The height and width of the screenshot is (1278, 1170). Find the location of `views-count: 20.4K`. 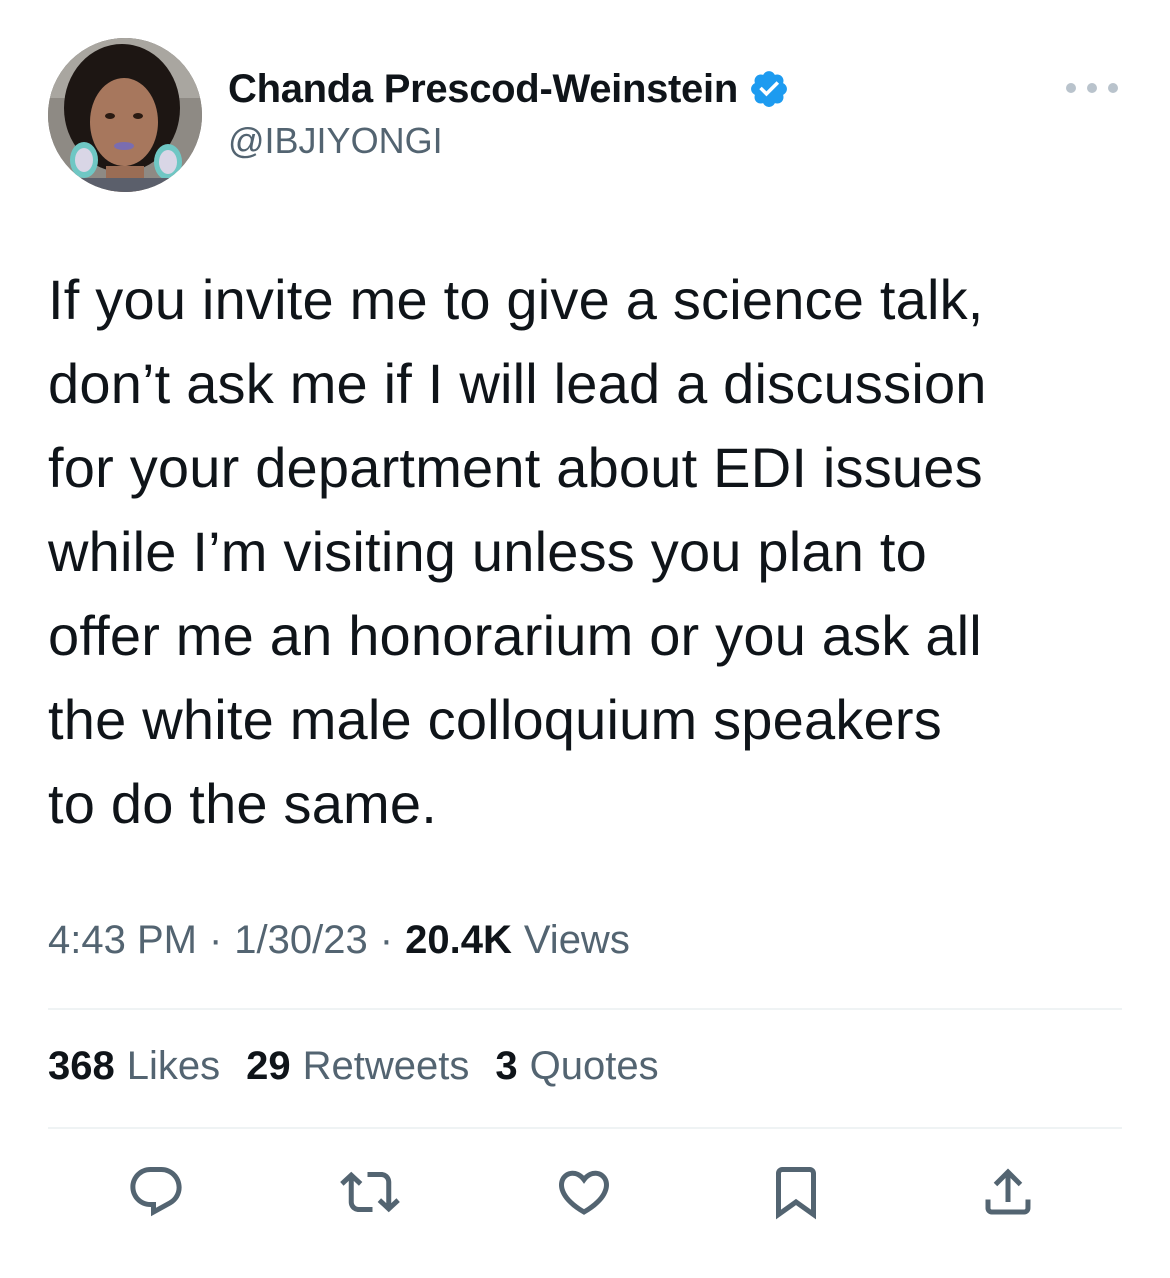

views-count: 20.4K is located at coordinates (458, 940).